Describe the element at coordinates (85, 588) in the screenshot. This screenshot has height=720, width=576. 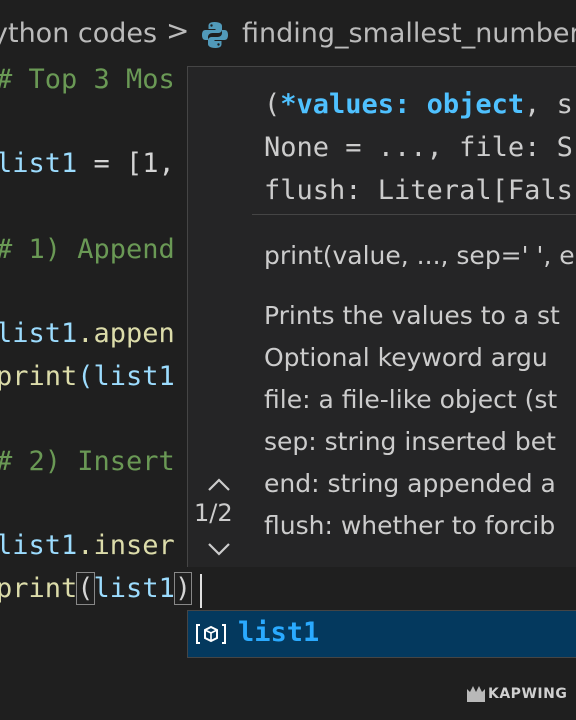
I see `code-token-paren-open: (` at that location.